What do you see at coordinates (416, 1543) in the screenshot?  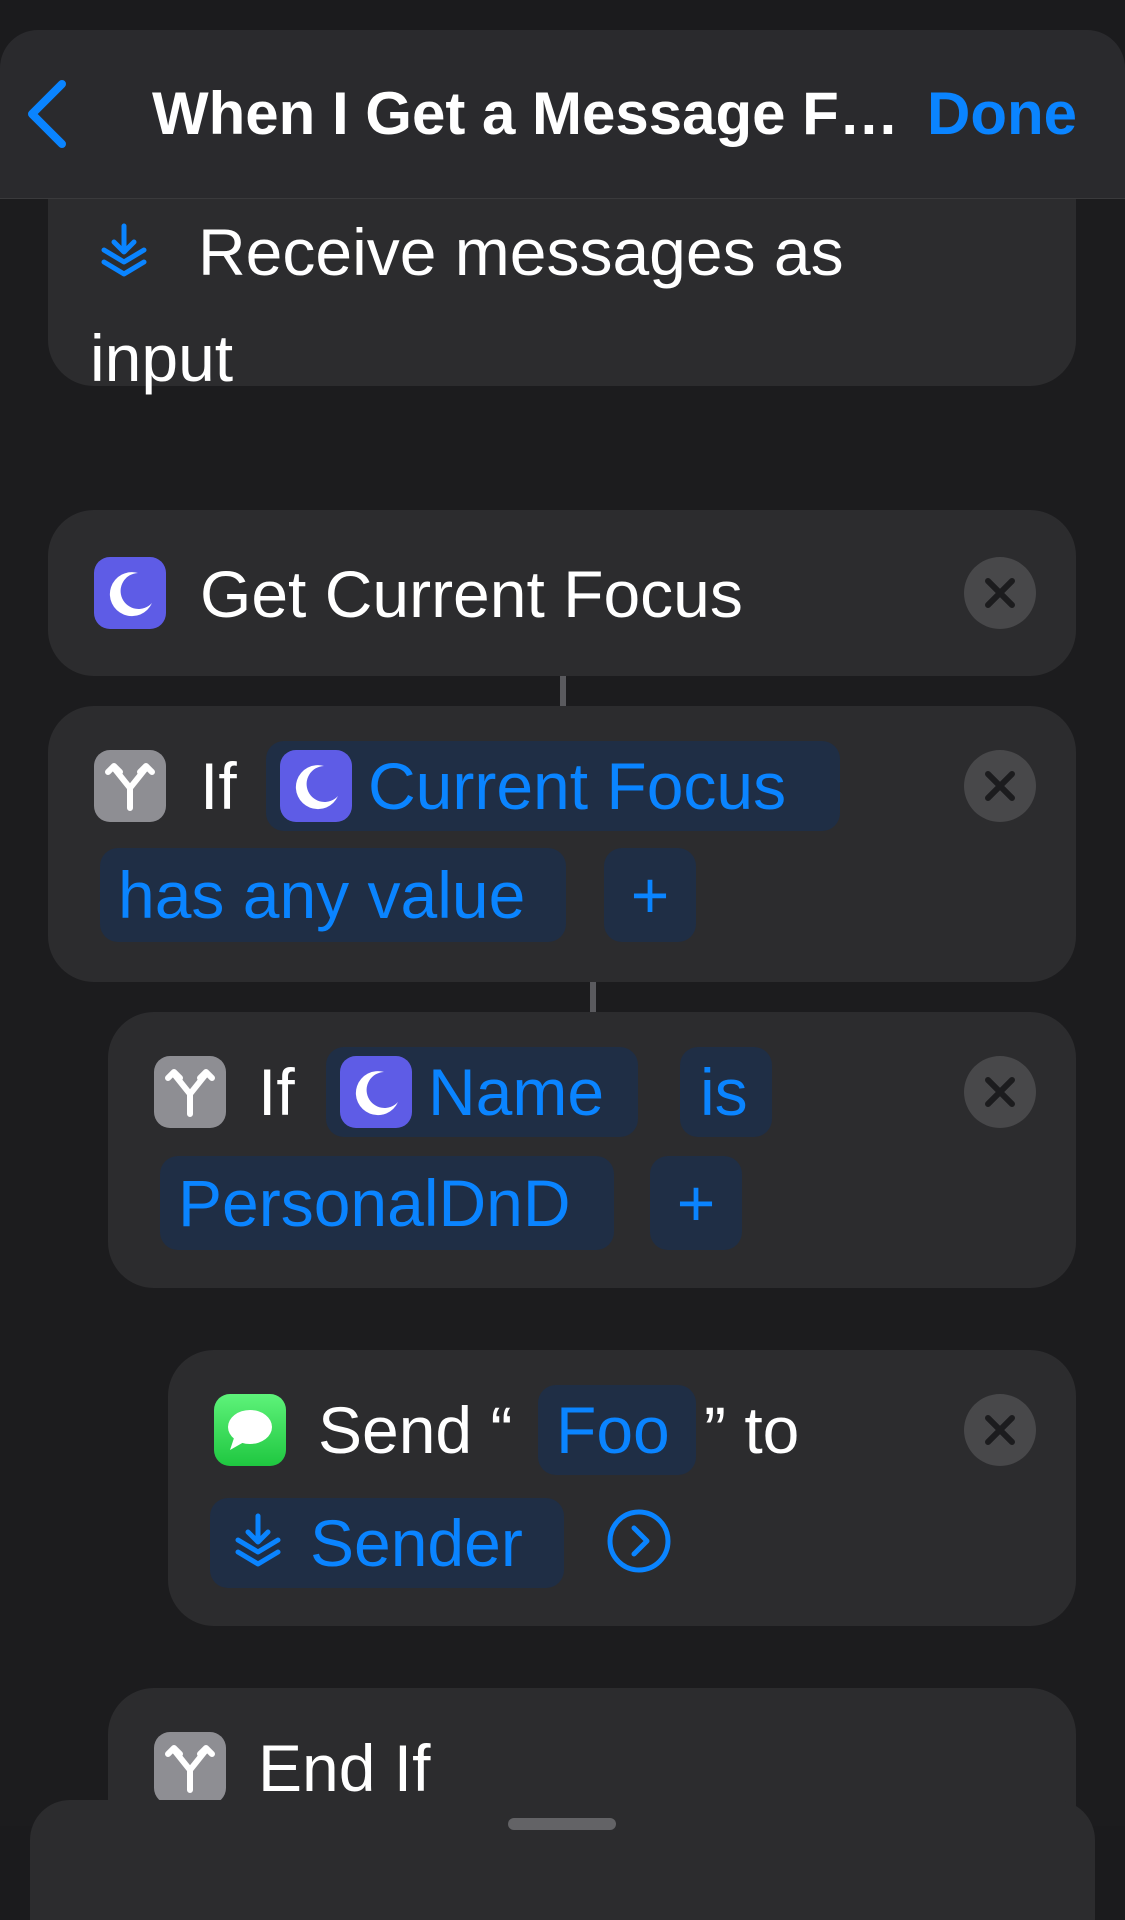 I see `recipient-label: Sender` at bounding box center [416, 1543].